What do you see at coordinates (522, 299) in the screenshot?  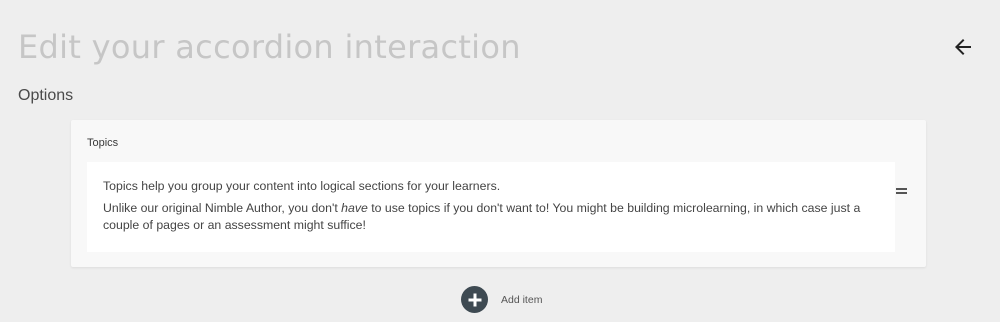 I see `add-item-label: Add item` at bounding box center [522, 299].